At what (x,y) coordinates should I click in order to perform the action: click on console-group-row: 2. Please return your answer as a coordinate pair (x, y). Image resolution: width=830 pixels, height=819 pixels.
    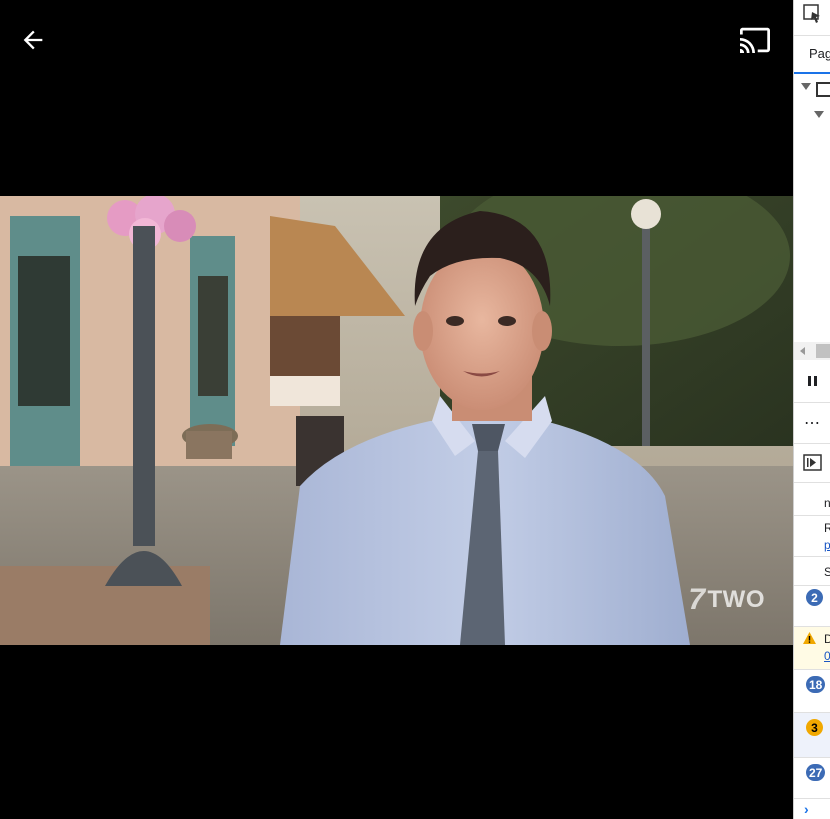
    Looking at the image, I should click on (812, 606).